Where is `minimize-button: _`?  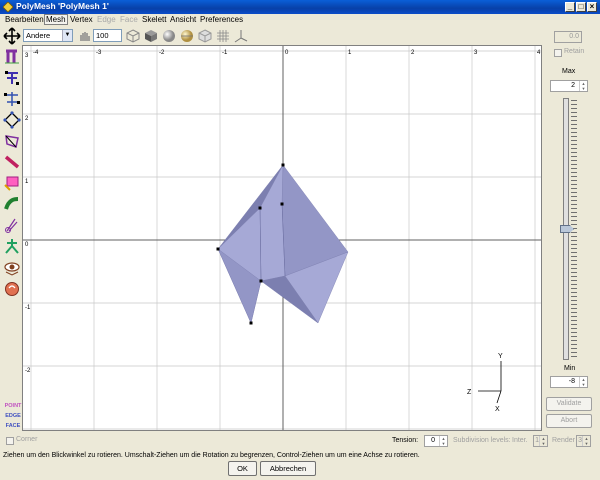 minimize-button: _ is located at coordinates (570, 7).